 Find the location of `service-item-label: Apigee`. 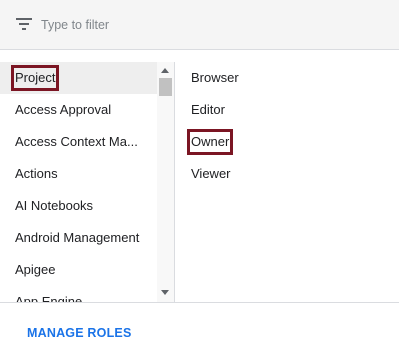

service-item-label: Apigee is located at coordinates (35, 269).